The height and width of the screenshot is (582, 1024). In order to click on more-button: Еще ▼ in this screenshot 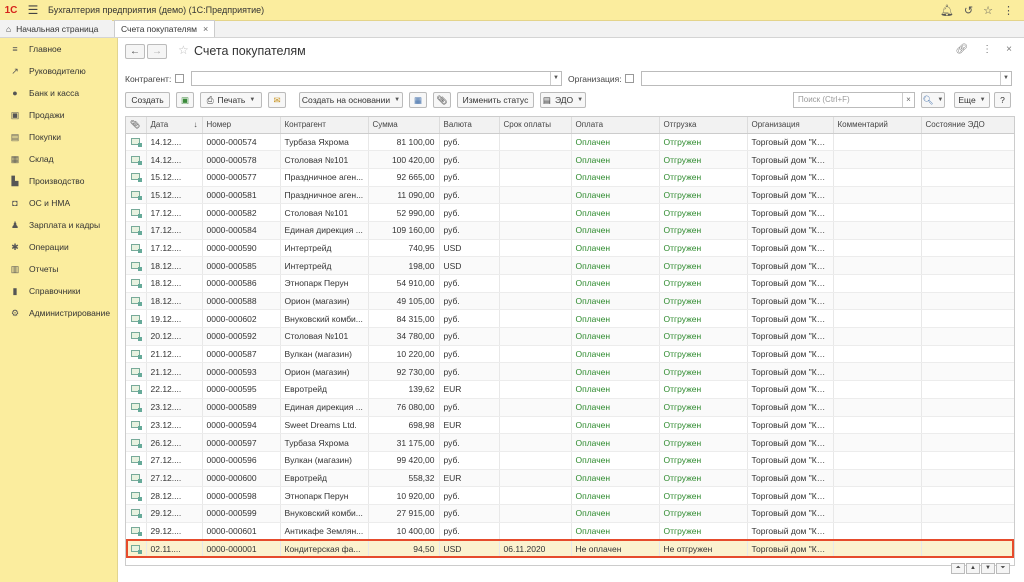, I will do `click(972, 100)`.